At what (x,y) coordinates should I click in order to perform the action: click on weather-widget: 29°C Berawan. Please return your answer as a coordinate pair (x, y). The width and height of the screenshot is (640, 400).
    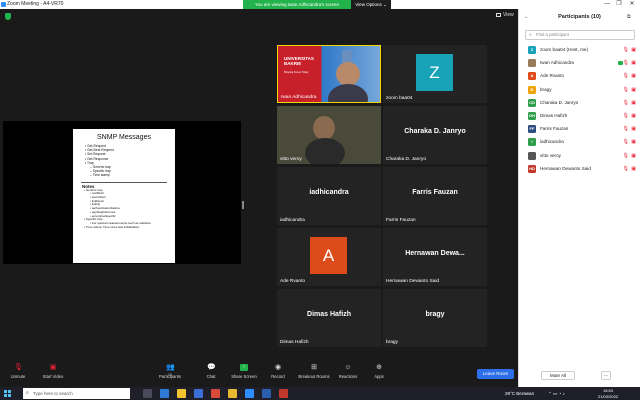
    Looking at the image, I should click on (519, 393).